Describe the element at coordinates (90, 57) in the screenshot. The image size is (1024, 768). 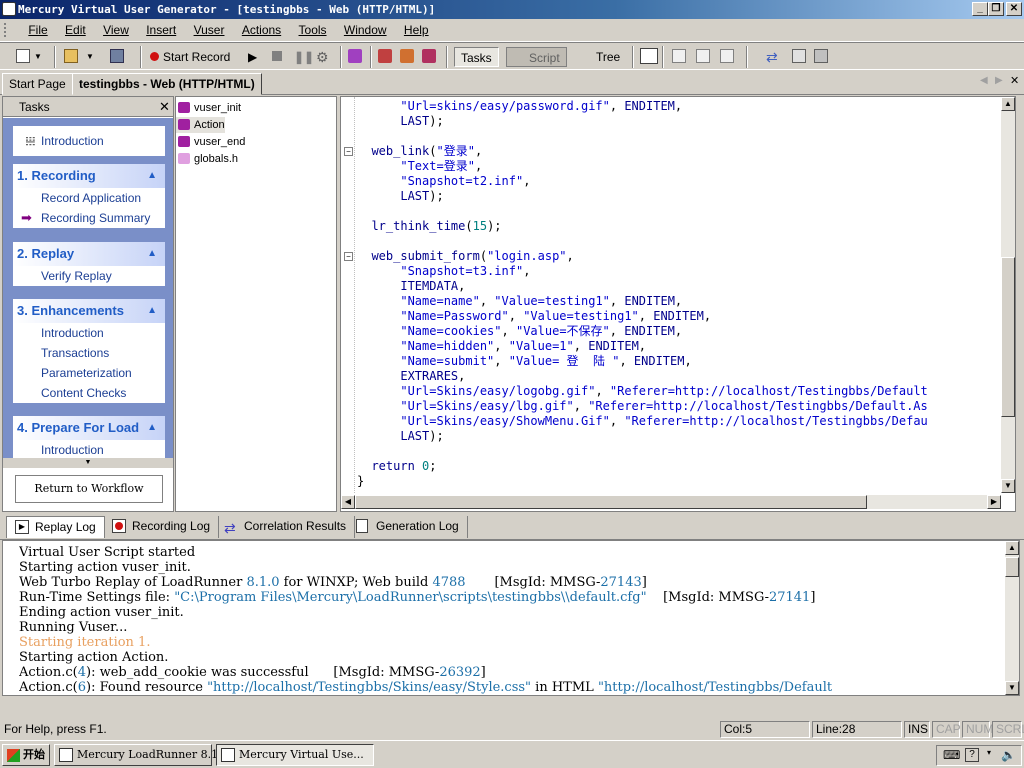
I see `open-dropdown-icon: ▼` at that location.